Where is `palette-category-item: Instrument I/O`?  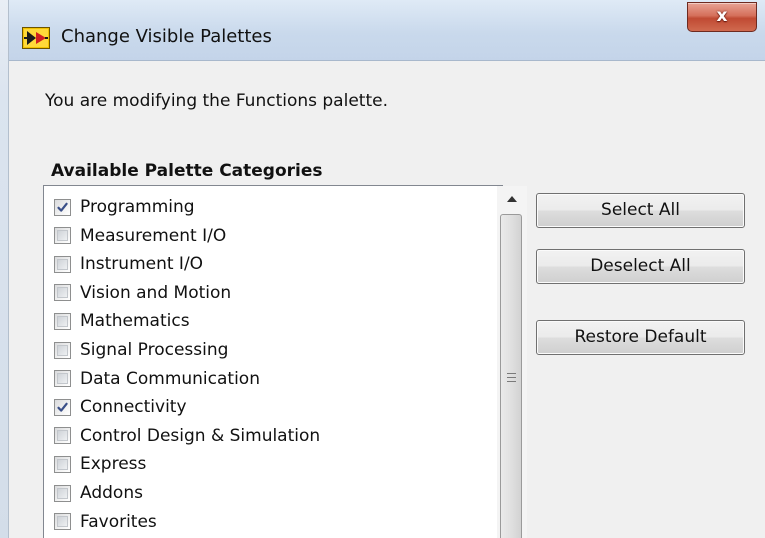
palette-category-item: Instrument I/O is located at coordinates (128, 264).